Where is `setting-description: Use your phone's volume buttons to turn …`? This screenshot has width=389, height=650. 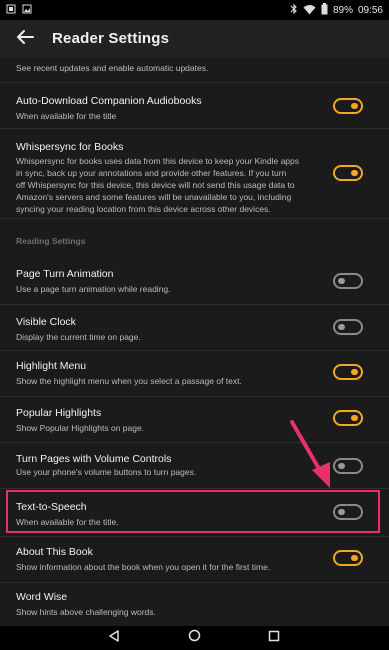 setting-description: Use your phone's volume buttons to turn … is located at coordinates (106, 472).